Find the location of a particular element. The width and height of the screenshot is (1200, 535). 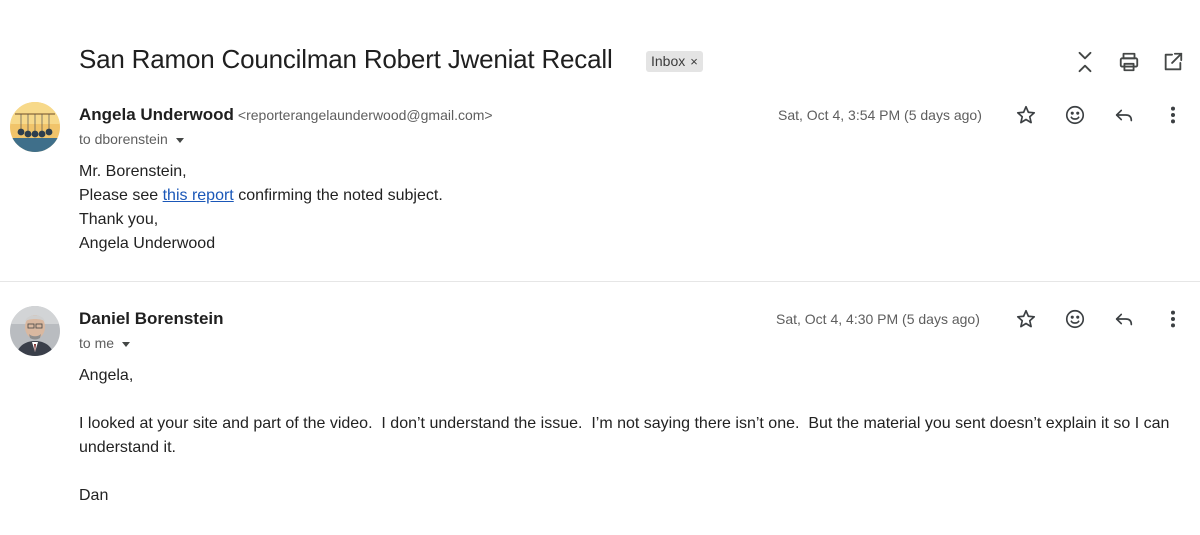

report-link: this report is located at coordinates (198, 195).